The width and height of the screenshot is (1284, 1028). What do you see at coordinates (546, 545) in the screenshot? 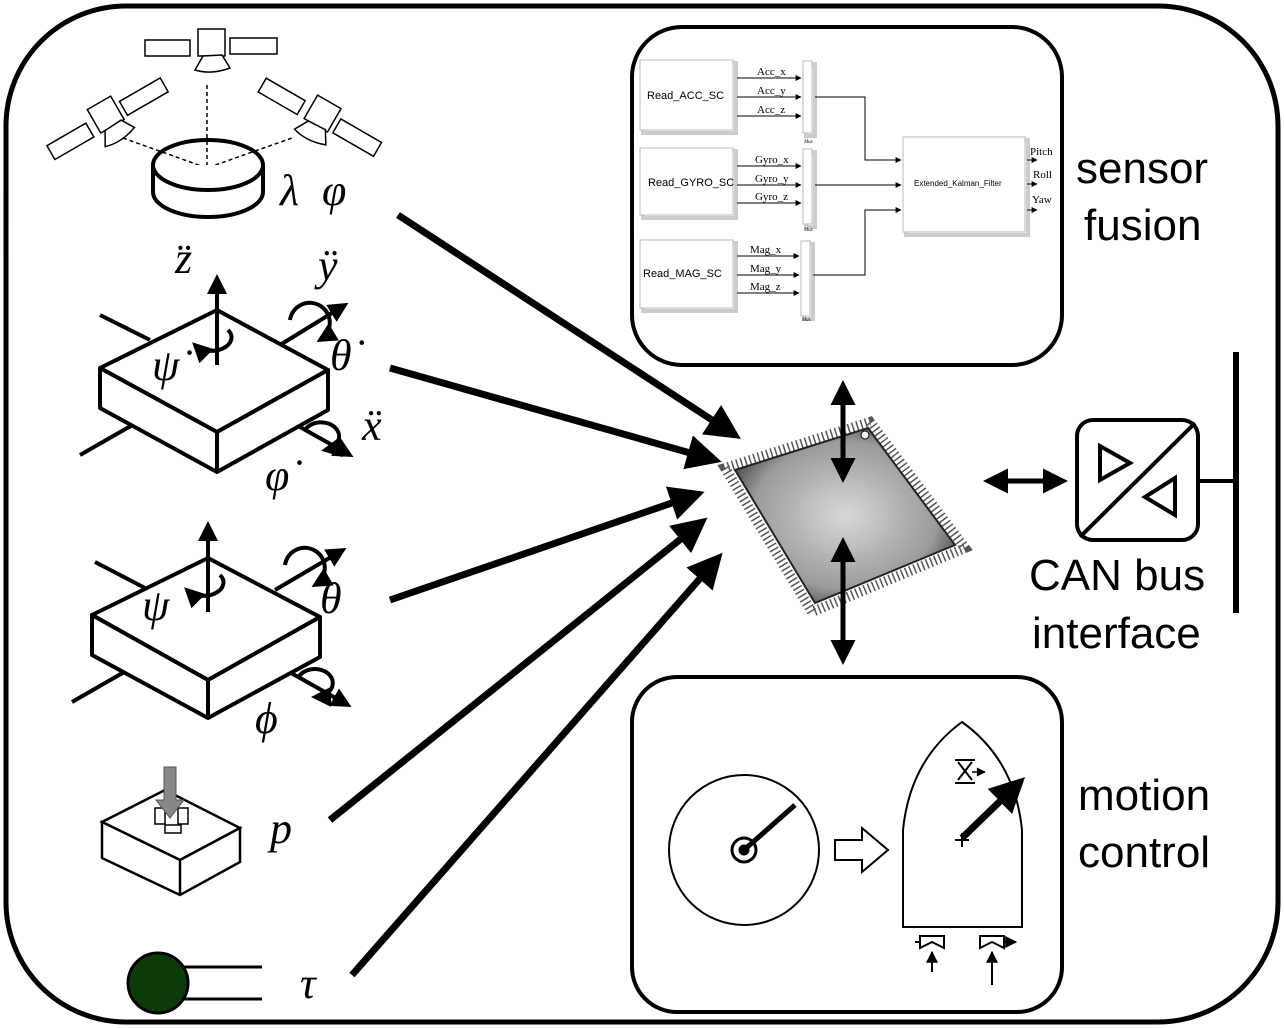
I see `imu2-arrow` at bounding box center [546, 545].